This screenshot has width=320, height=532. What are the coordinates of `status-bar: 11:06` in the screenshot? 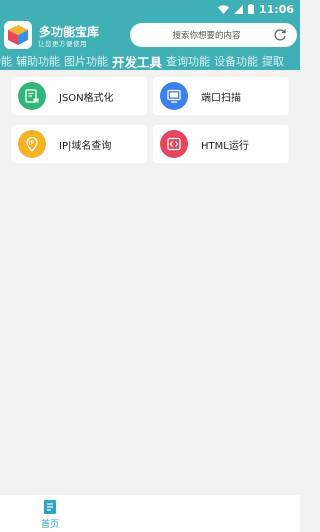 It's located at (255, 9).